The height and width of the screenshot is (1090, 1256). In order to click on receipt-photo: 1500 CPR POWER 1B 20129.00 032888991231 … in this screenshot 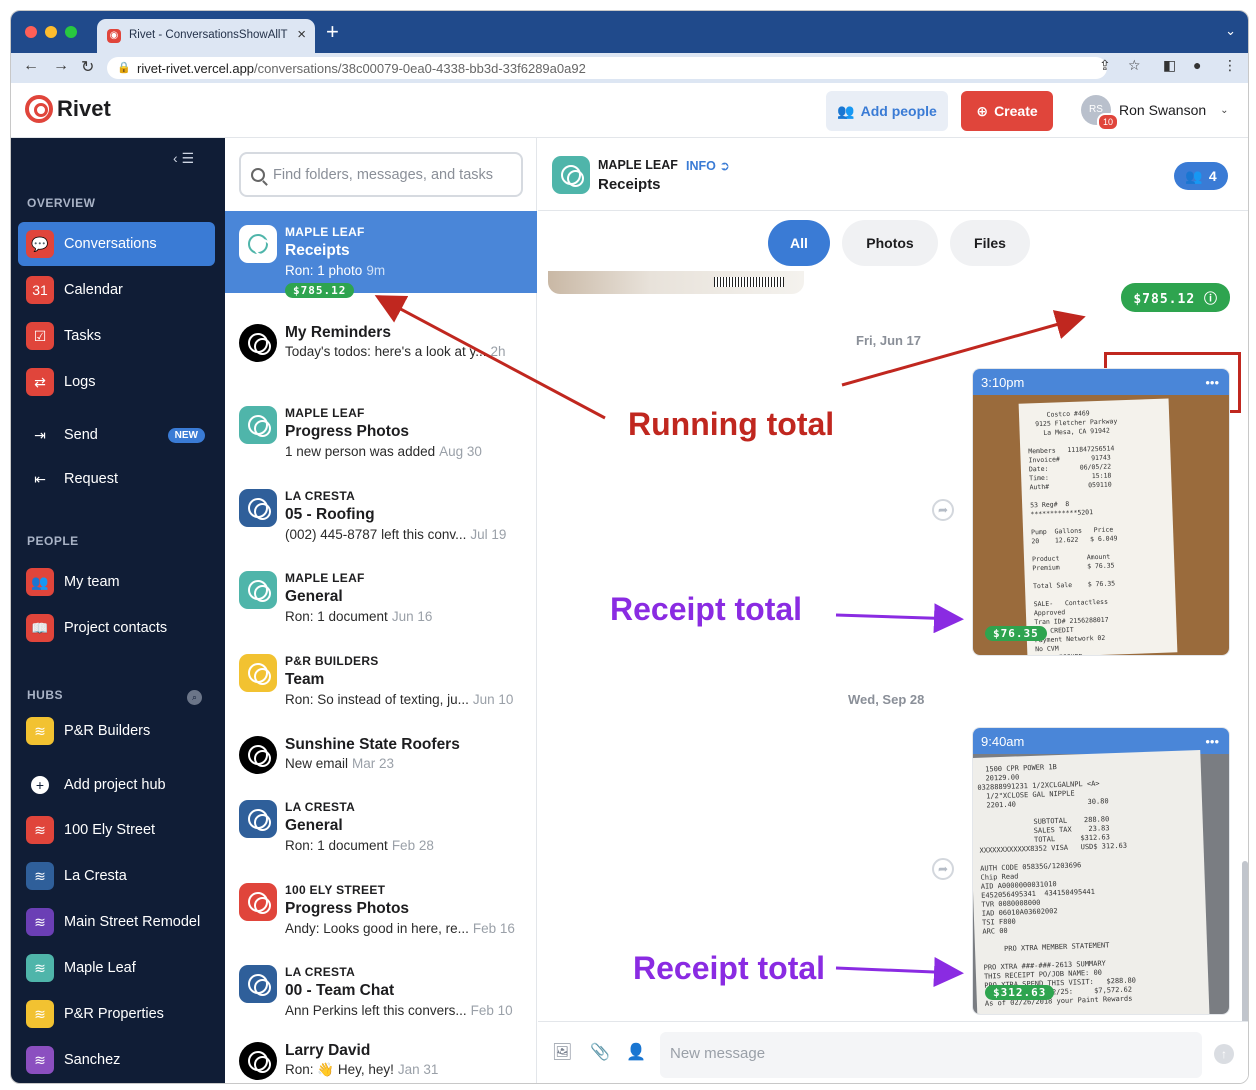, I will do `click(1101, 882)`.